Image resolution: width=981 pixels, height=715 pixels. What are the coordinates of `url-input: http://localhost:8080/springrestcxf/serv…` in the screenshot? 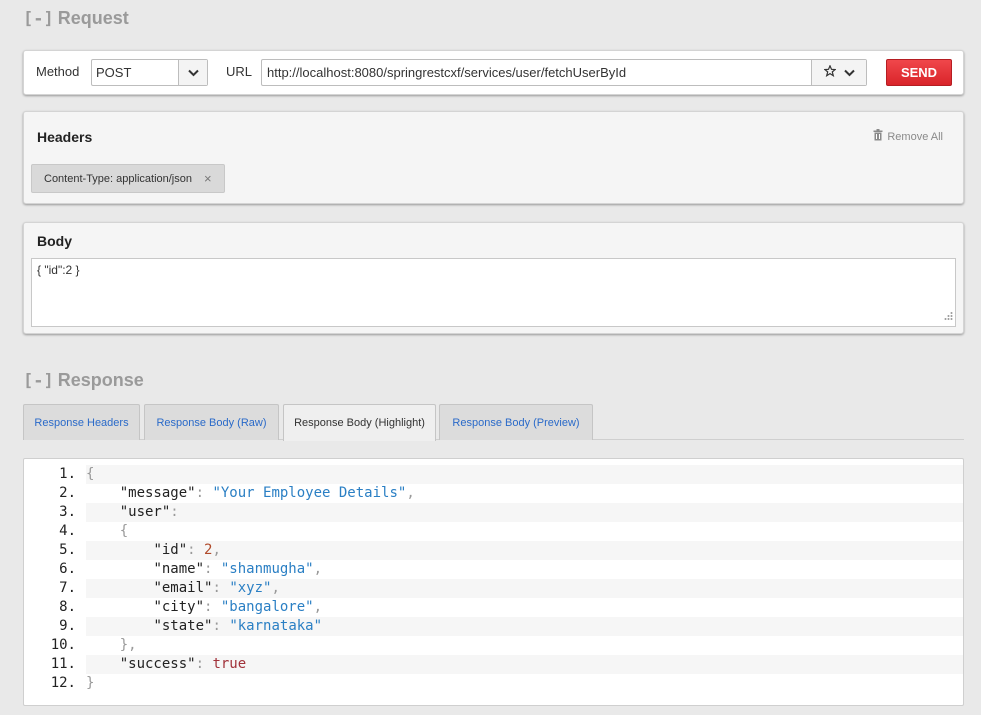 It's located at (564, 72).